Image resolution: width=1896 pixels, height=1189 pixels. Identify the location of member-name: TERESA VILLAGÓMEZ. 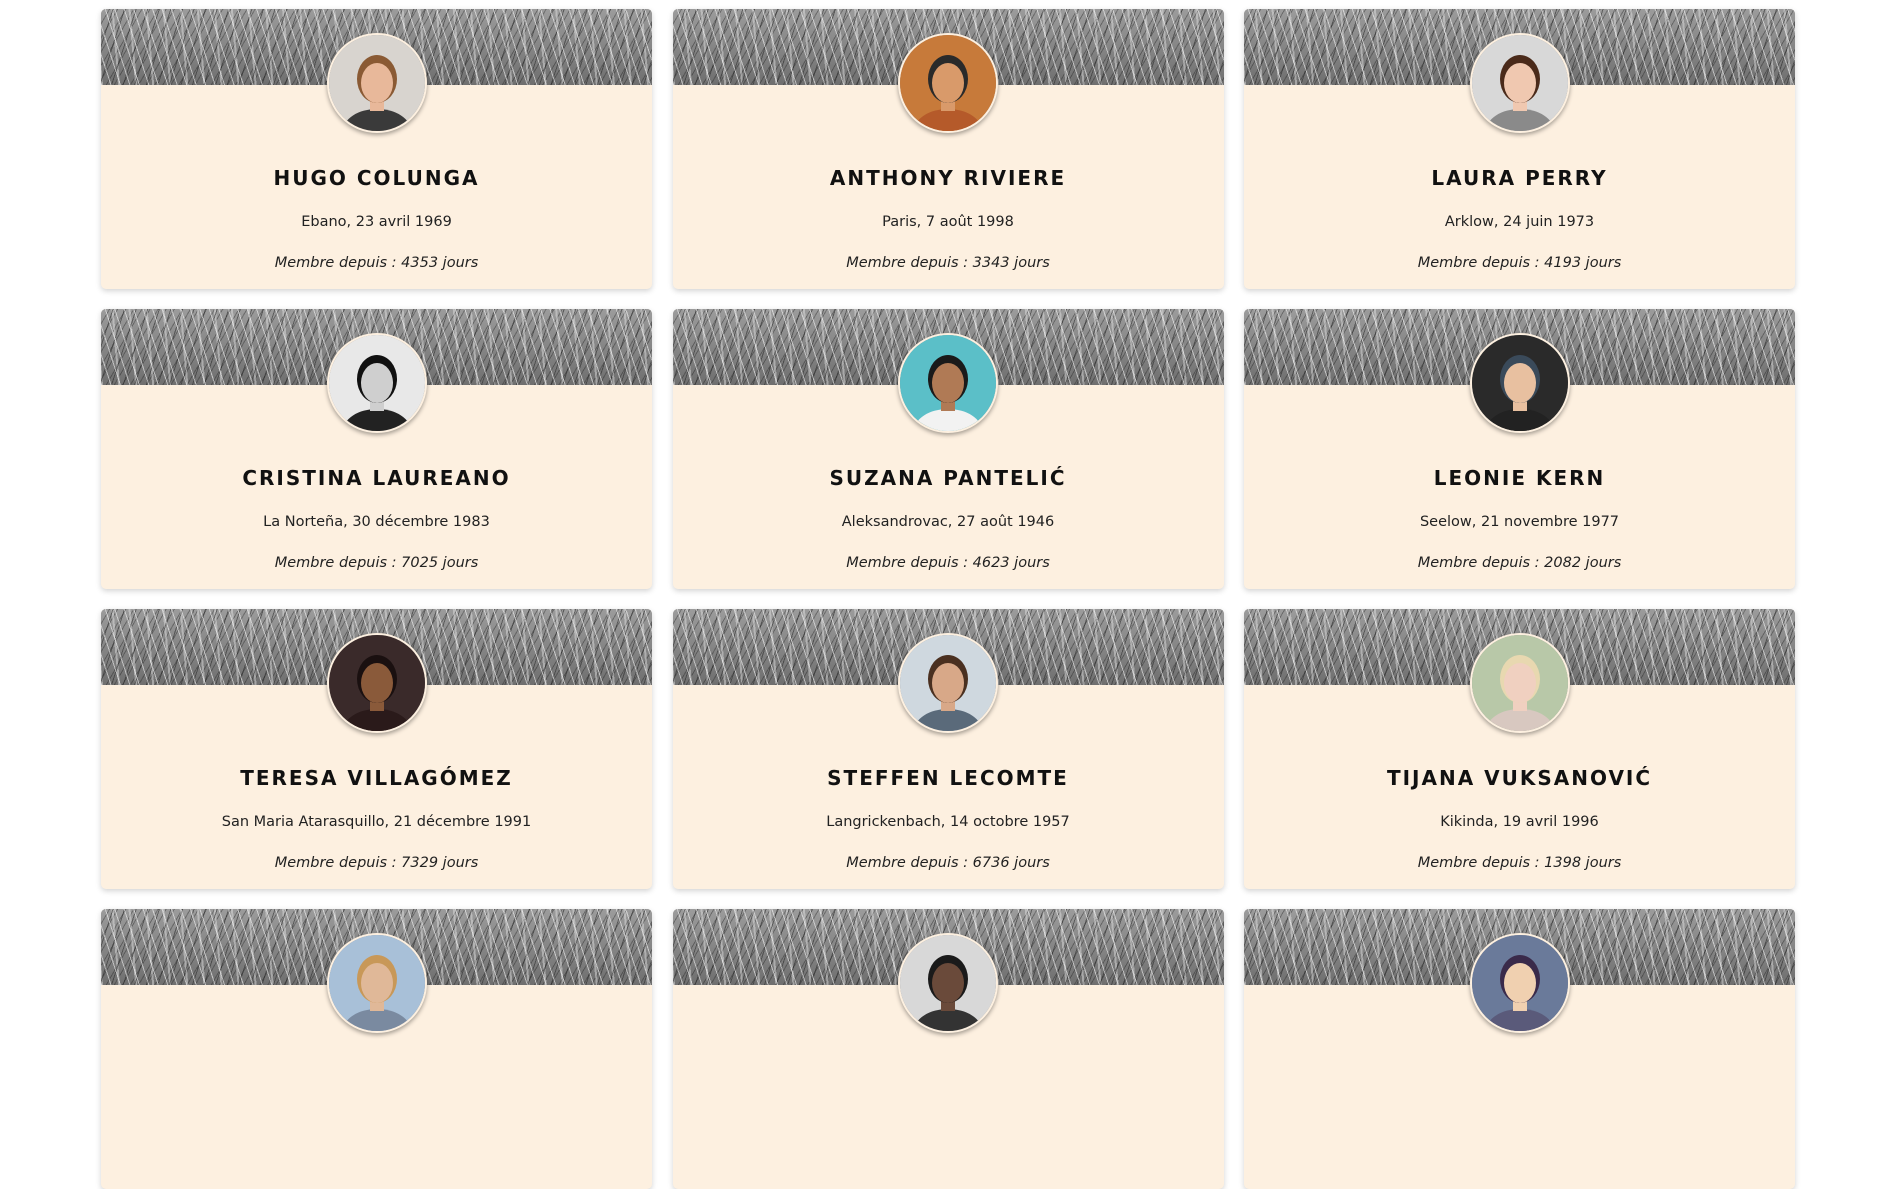
(376, 778).